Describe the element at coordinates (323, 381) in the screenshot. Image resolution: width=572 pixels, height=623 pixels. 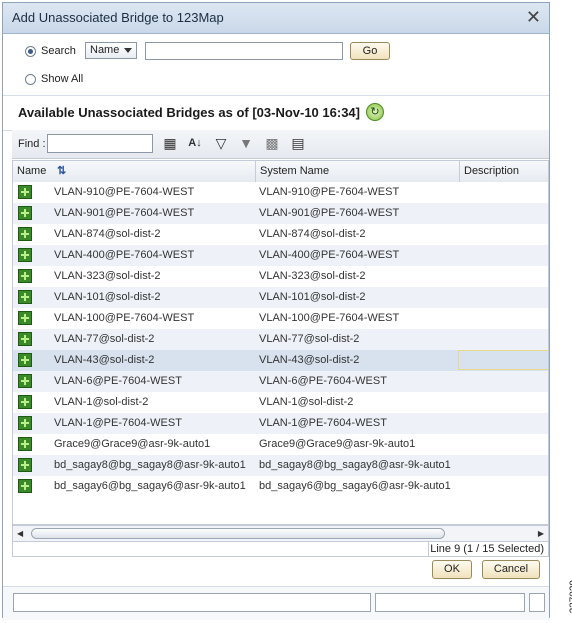
I see `cell-system-name: VLAN-6@PE-7604-WEST` at that location.